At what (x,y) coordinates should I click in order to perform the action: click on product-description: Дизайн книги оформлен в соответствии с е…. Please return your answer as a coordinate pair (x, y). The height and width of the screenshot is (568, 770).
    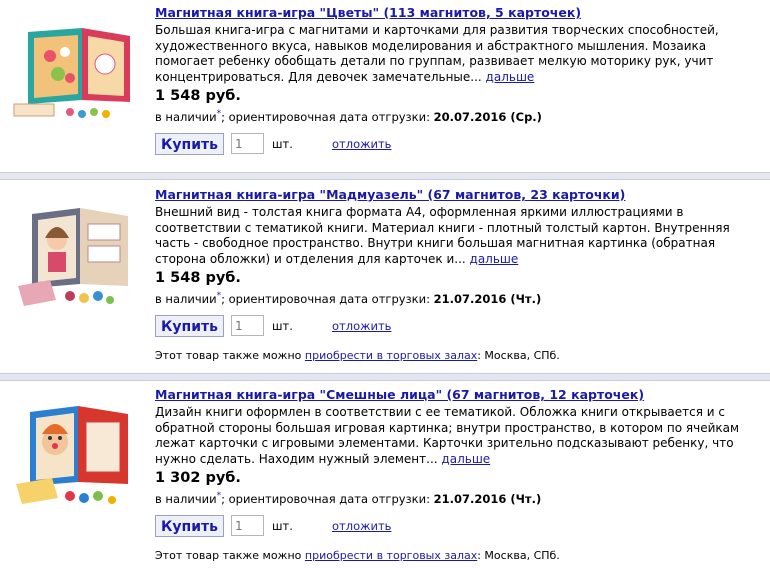
    Looking at the image, I should click on (455, 436).